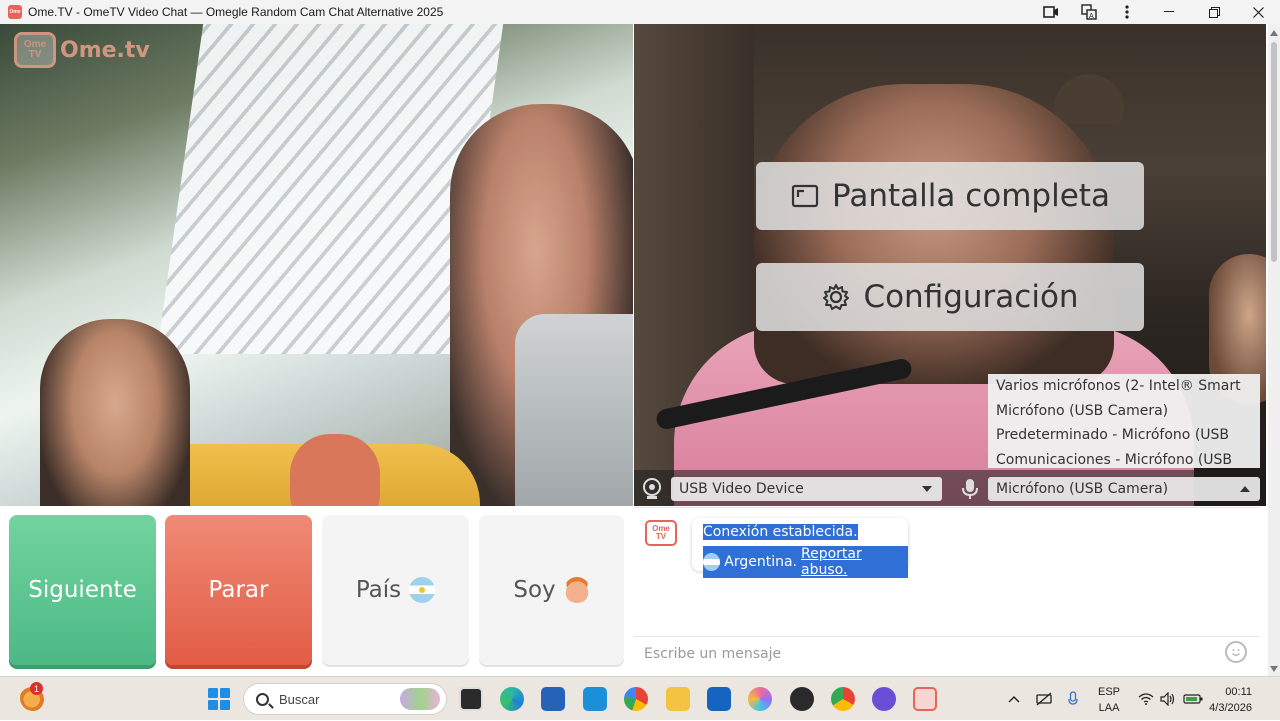  I want to click on settings-button: Configuración, so click(950, 297).